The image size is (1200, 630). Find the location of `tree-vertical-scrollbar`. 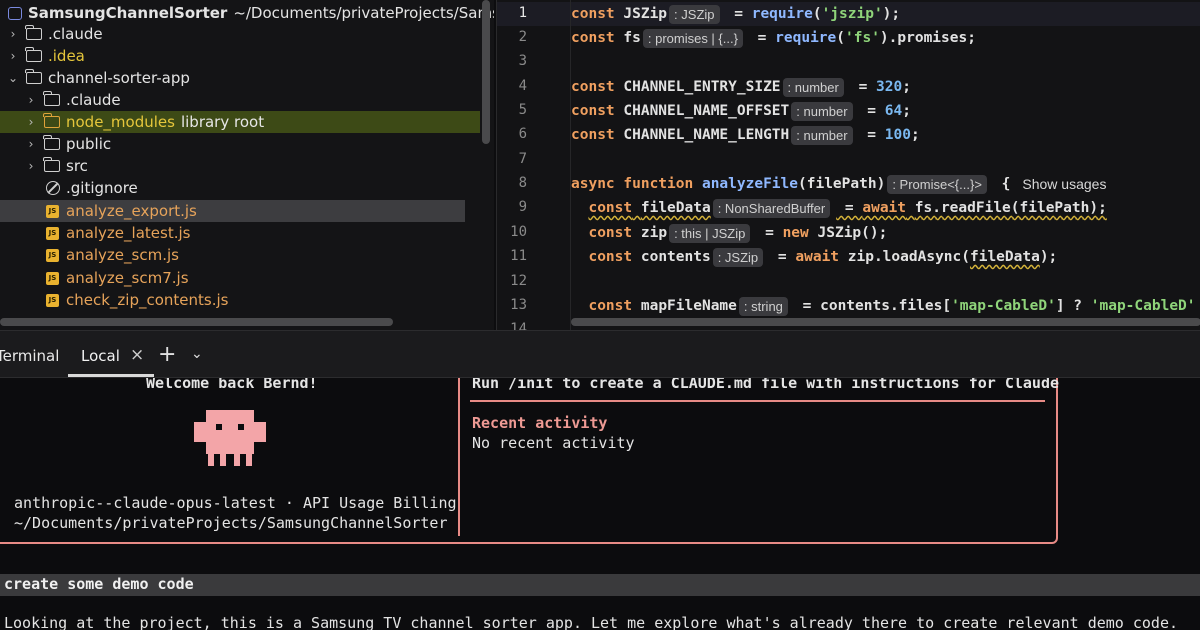

tree-vertical-scrollbar is located at coordinates (486, 72).